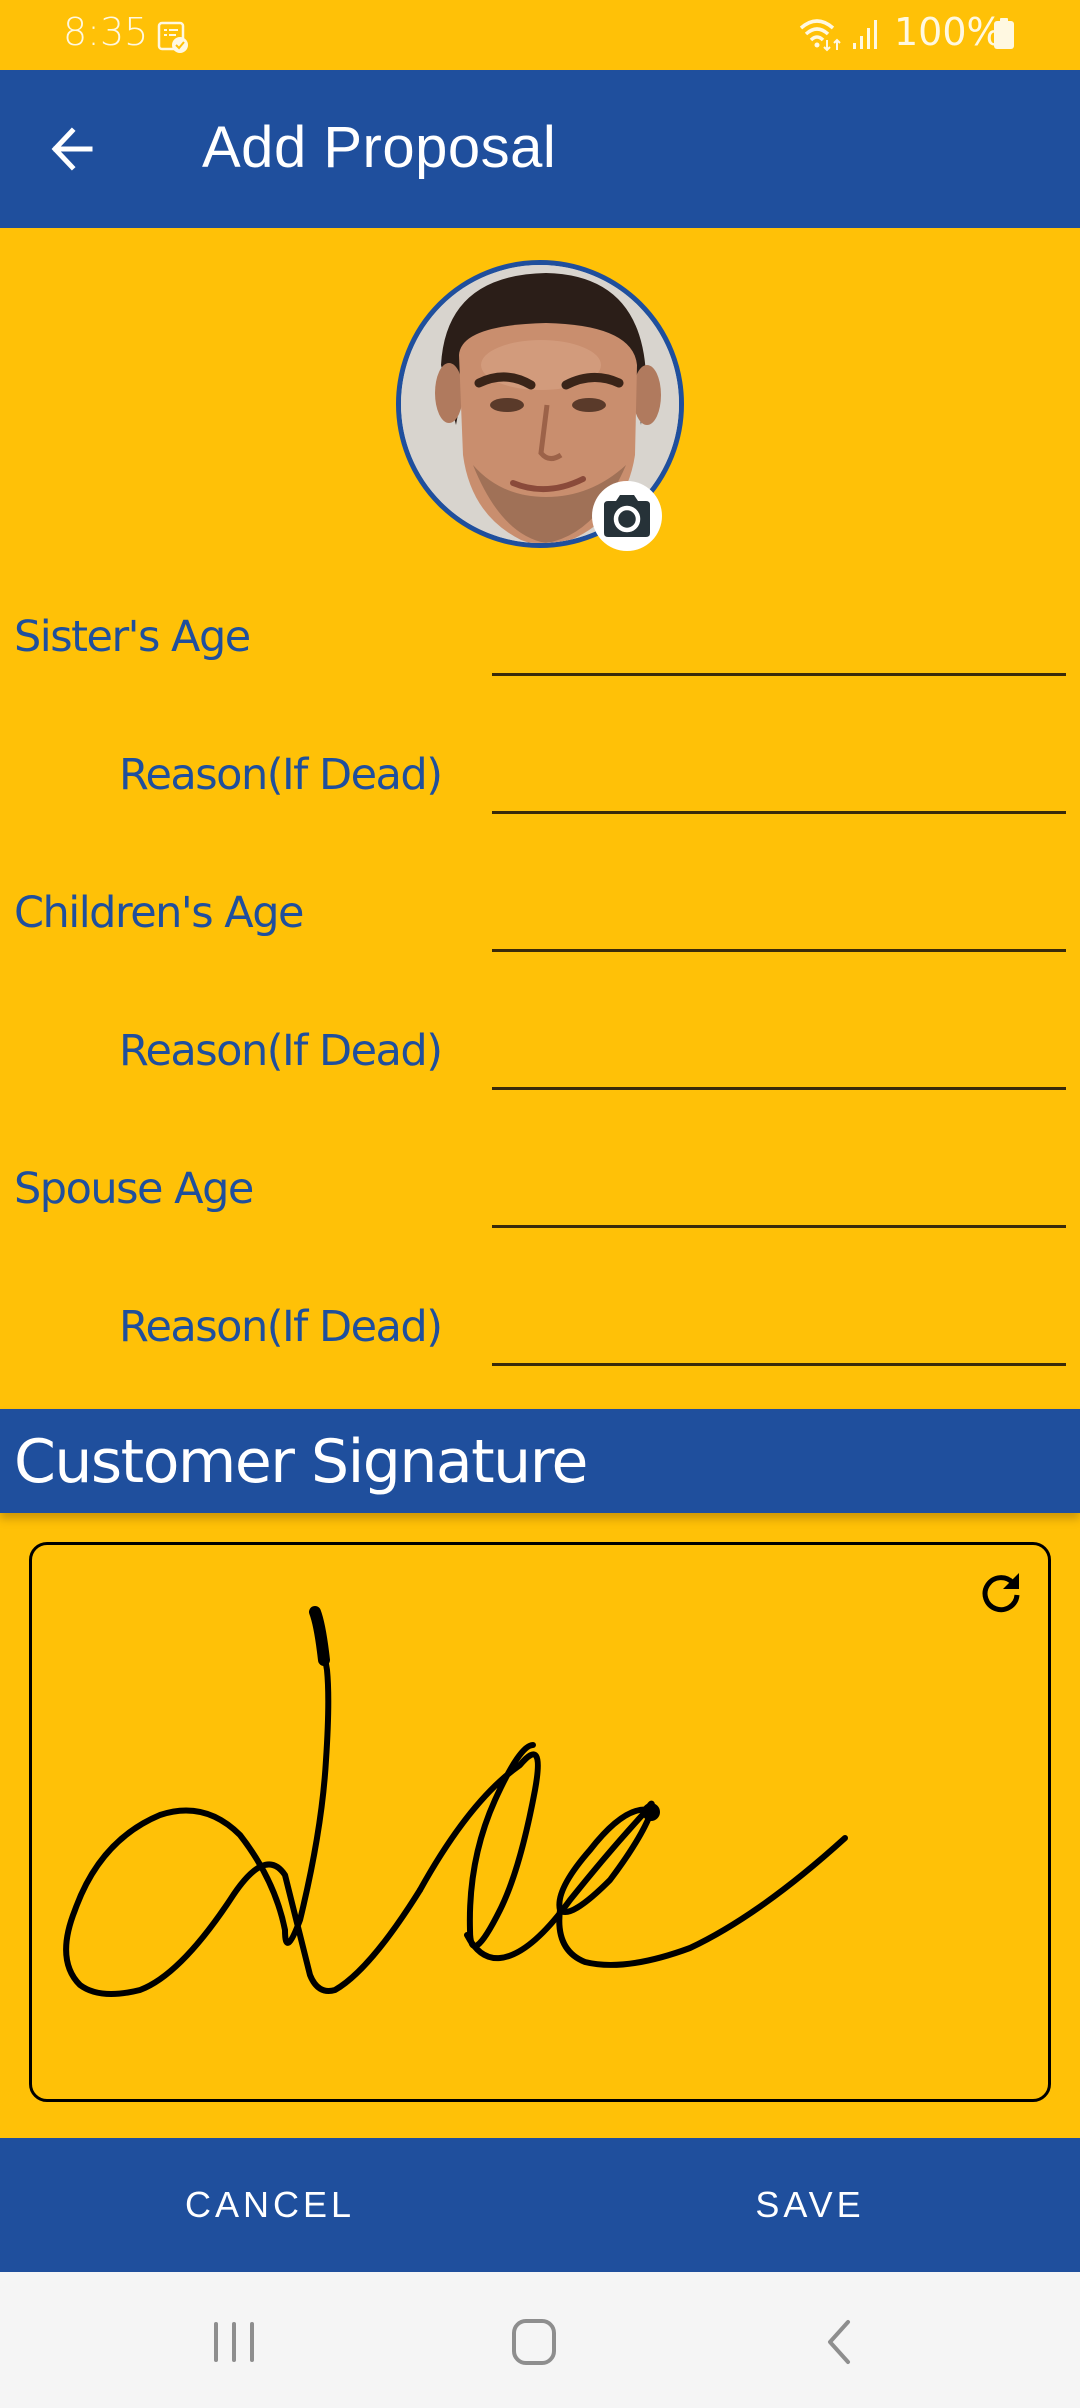 Image resolution: width=1080 pixels, height=2408 pixels. Describe the element at coordinates (534, 2342) in the screenshot. I see `home-icon` at that location.